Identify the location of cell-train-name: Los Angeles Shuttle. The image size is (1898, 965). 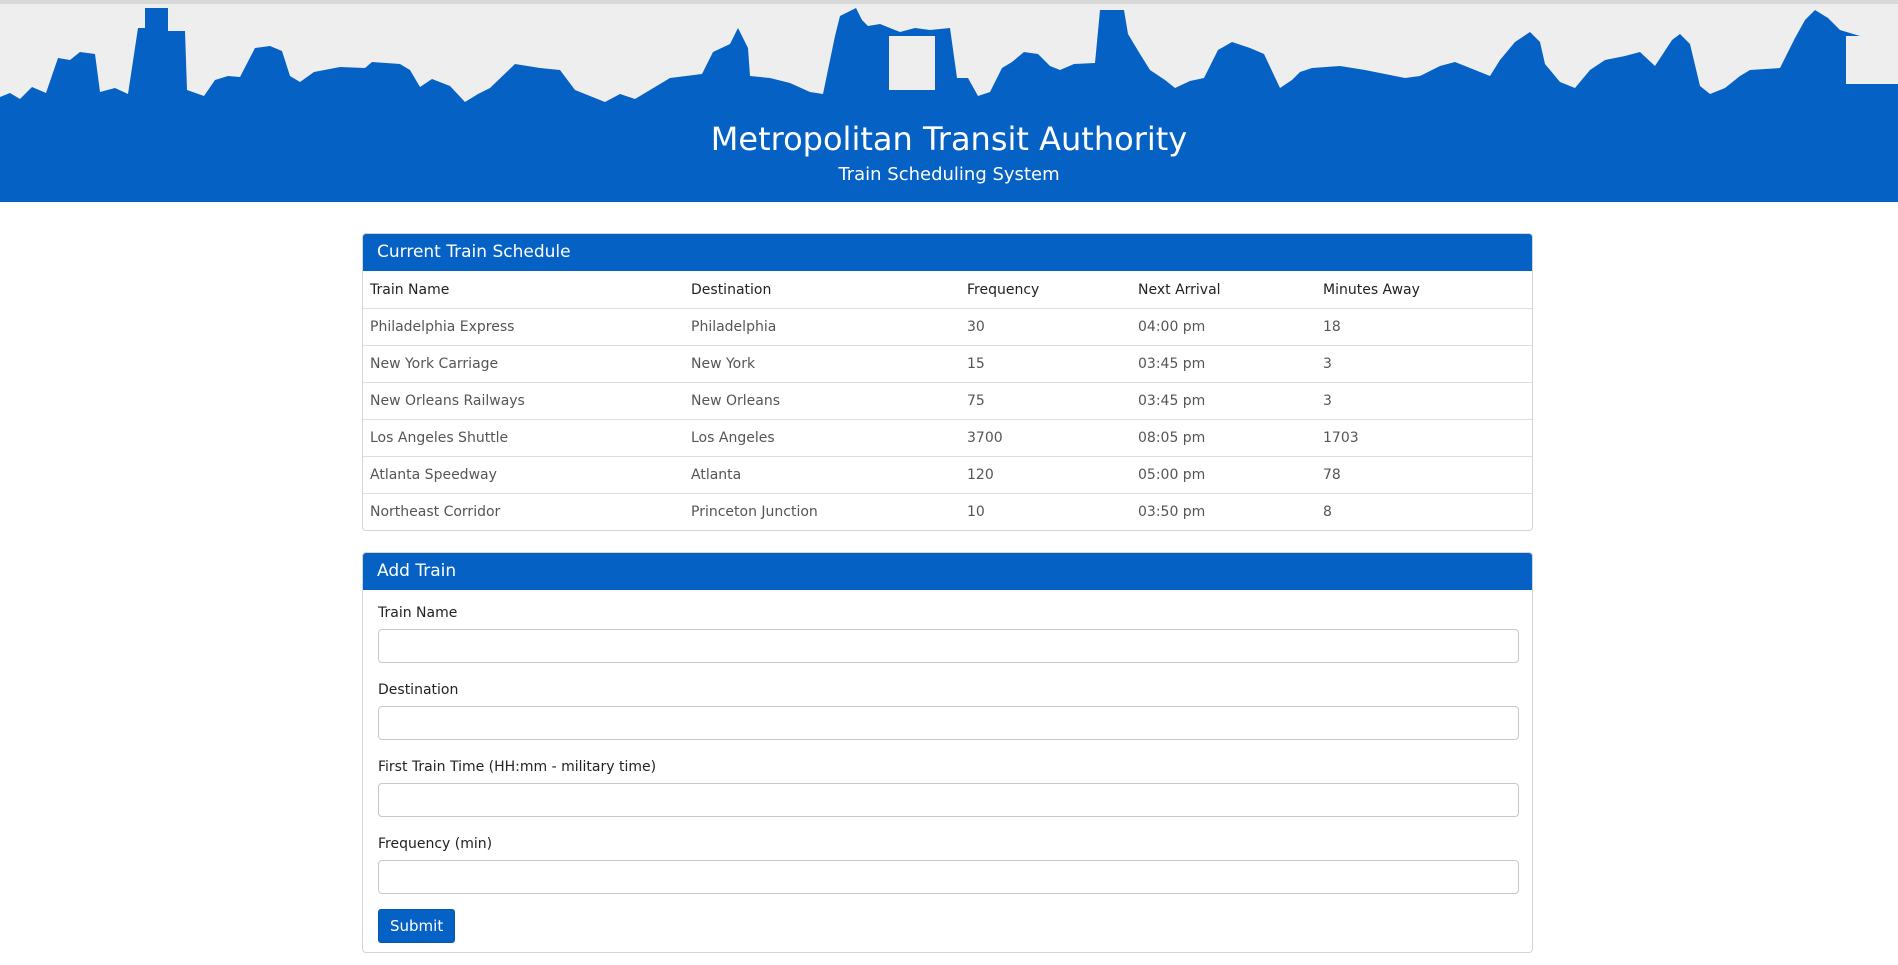
(523, 438).